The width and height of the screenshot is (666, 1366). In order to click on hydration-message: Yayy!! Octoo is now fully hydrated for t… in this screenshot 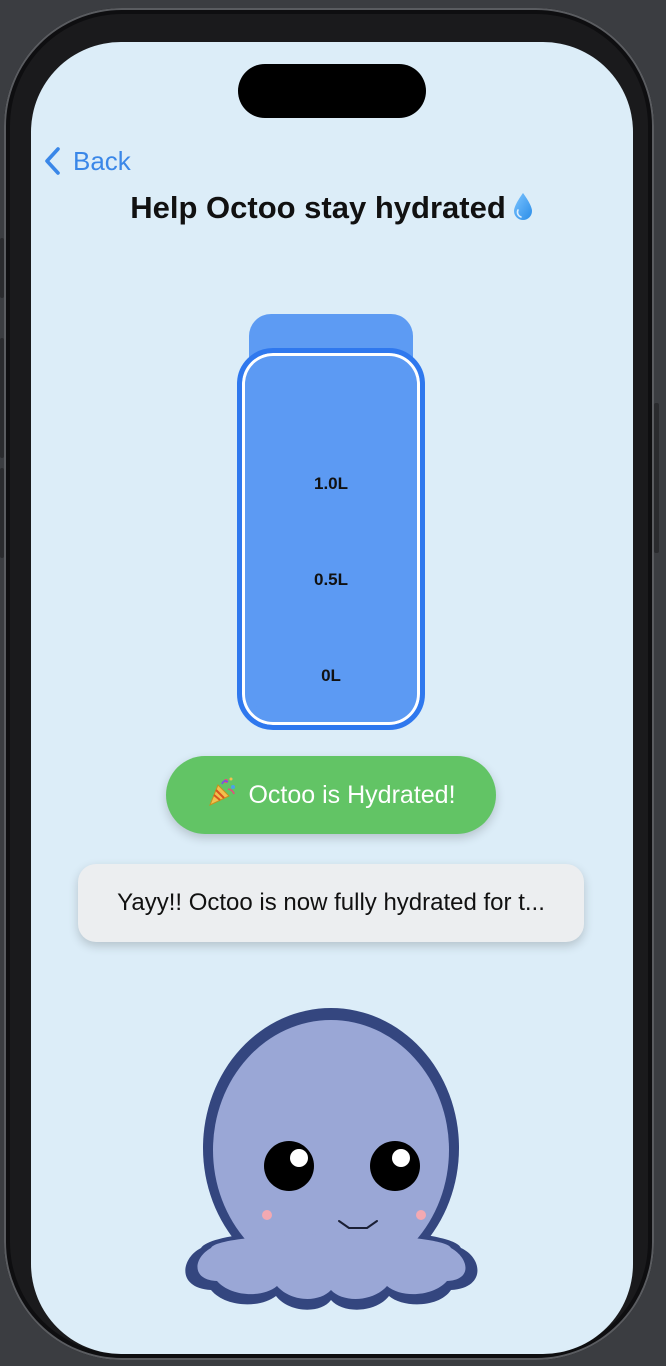, I will do `click(331, 903)`.